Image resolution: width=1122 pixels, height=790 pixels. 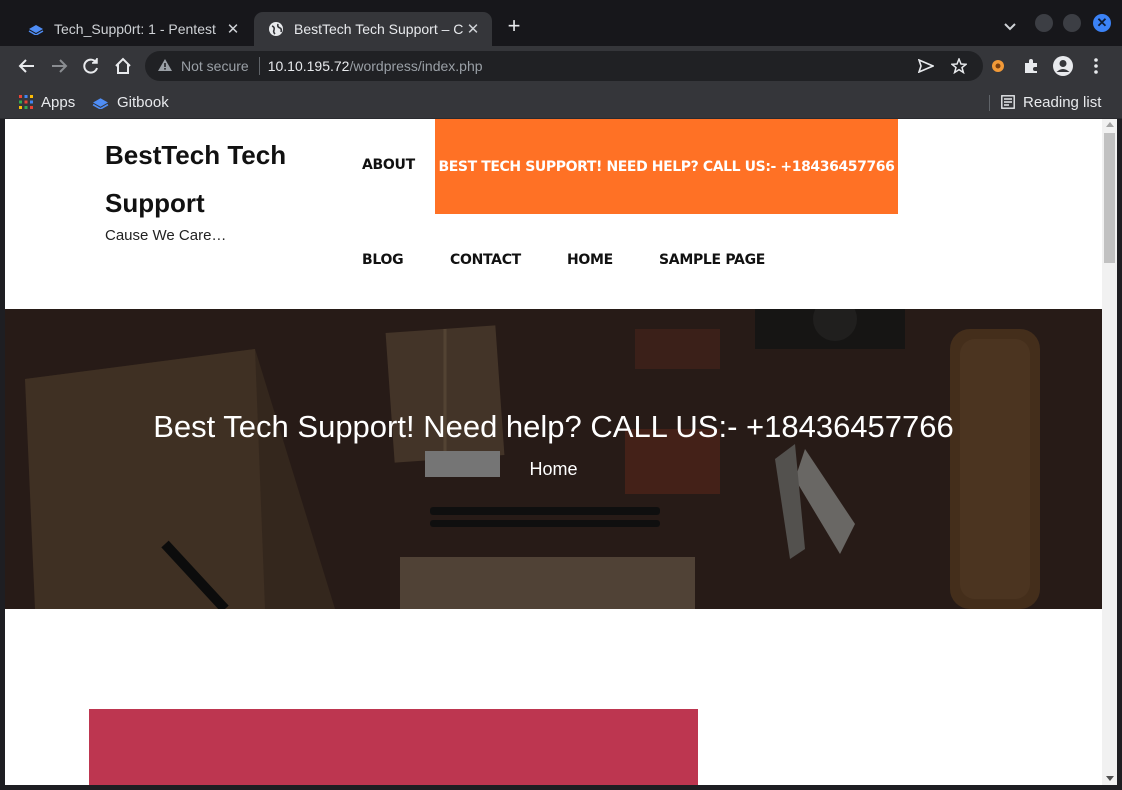 I want to click on reading-list-icon, so click(x=1008, y=102).